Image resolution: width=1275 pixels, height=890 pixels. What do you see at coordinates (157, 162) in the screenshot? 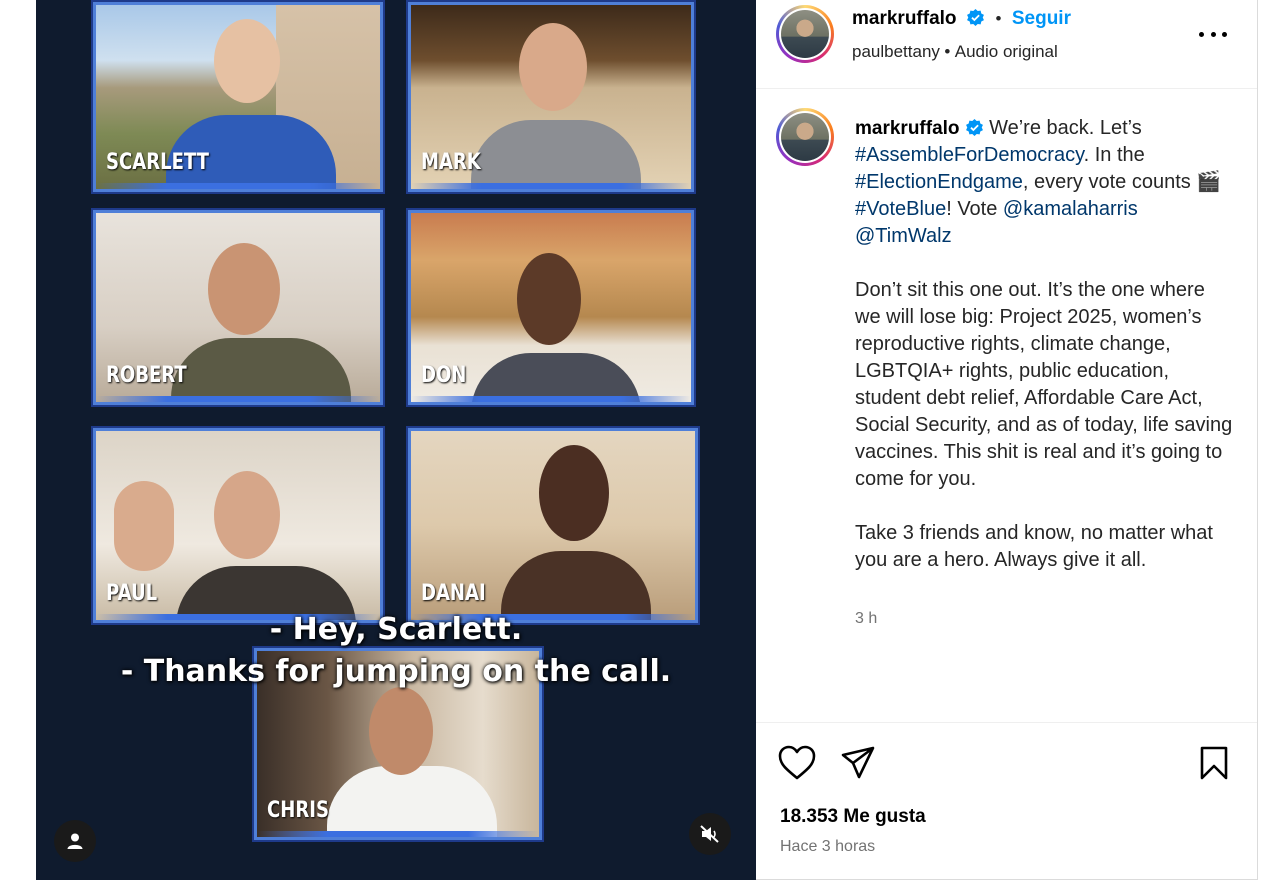
I see `tile-name-label: SCARLETT` at bounding box center [157, 162].